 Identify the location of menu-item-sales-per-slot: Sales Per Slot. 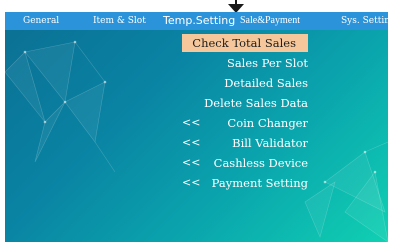
(267, 63).